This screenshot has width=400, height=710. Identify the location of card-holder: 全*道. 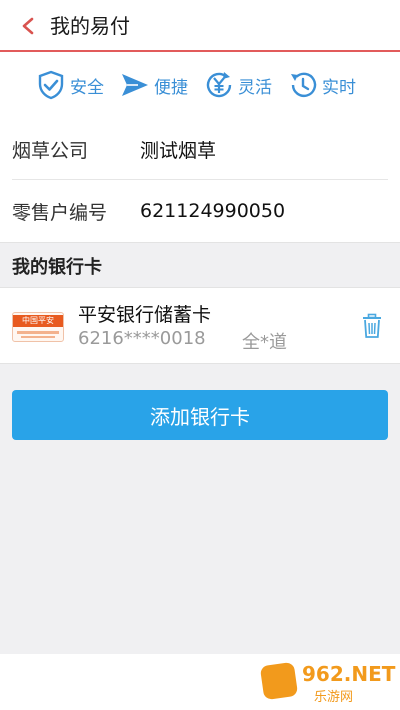
(264, 342).